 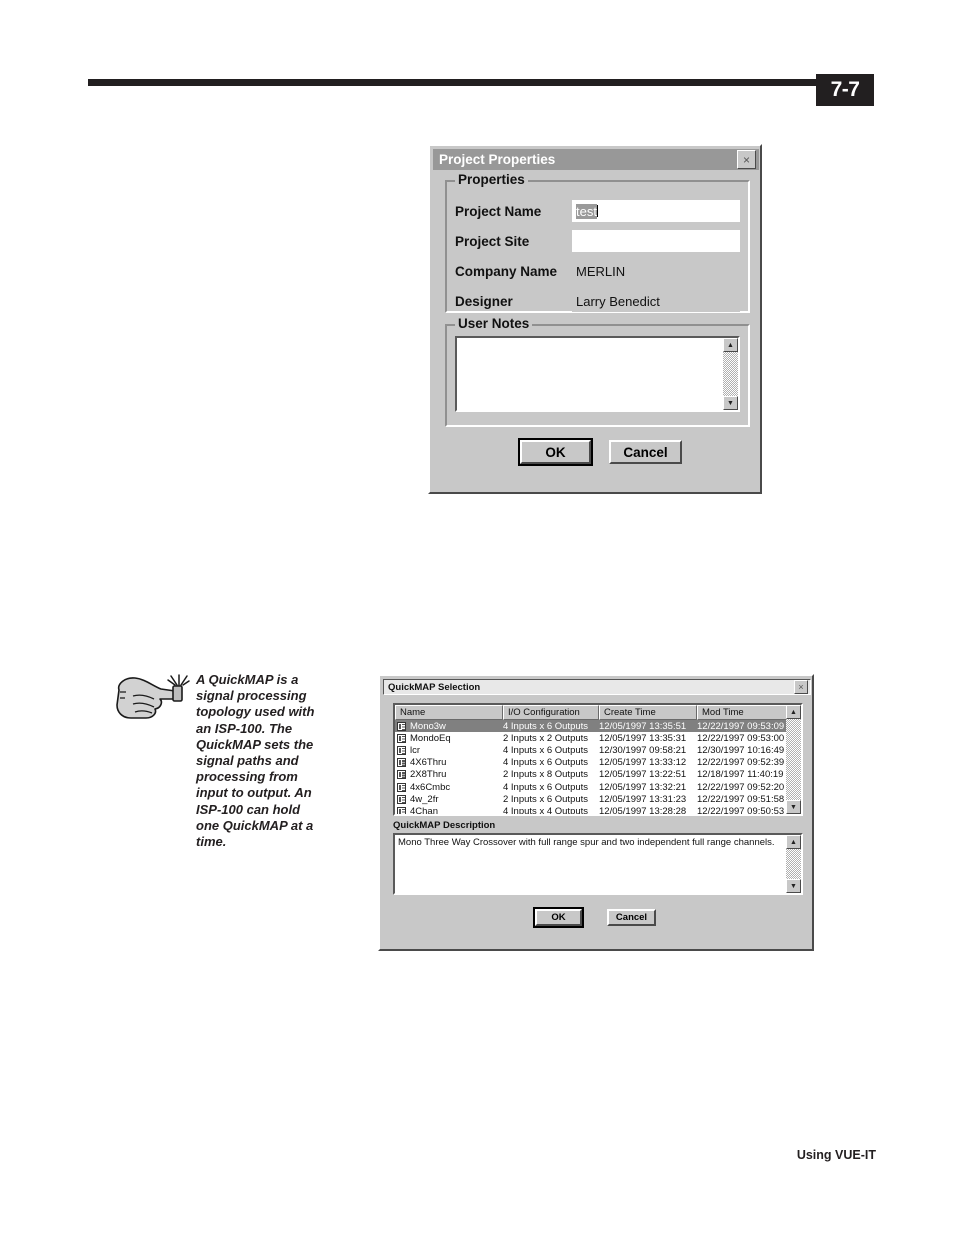 I want to click on quickmap-title: QuickMAP Selection, so click(x=434, y=687).